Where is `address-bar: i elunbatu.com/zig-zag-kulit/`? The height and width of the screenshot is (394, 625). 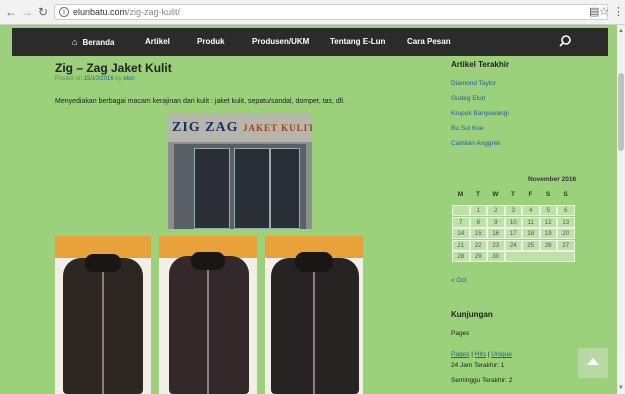 address-bar: i elunbatu.com/zig-zag-kulit/ is located at coordinates (331, 12).